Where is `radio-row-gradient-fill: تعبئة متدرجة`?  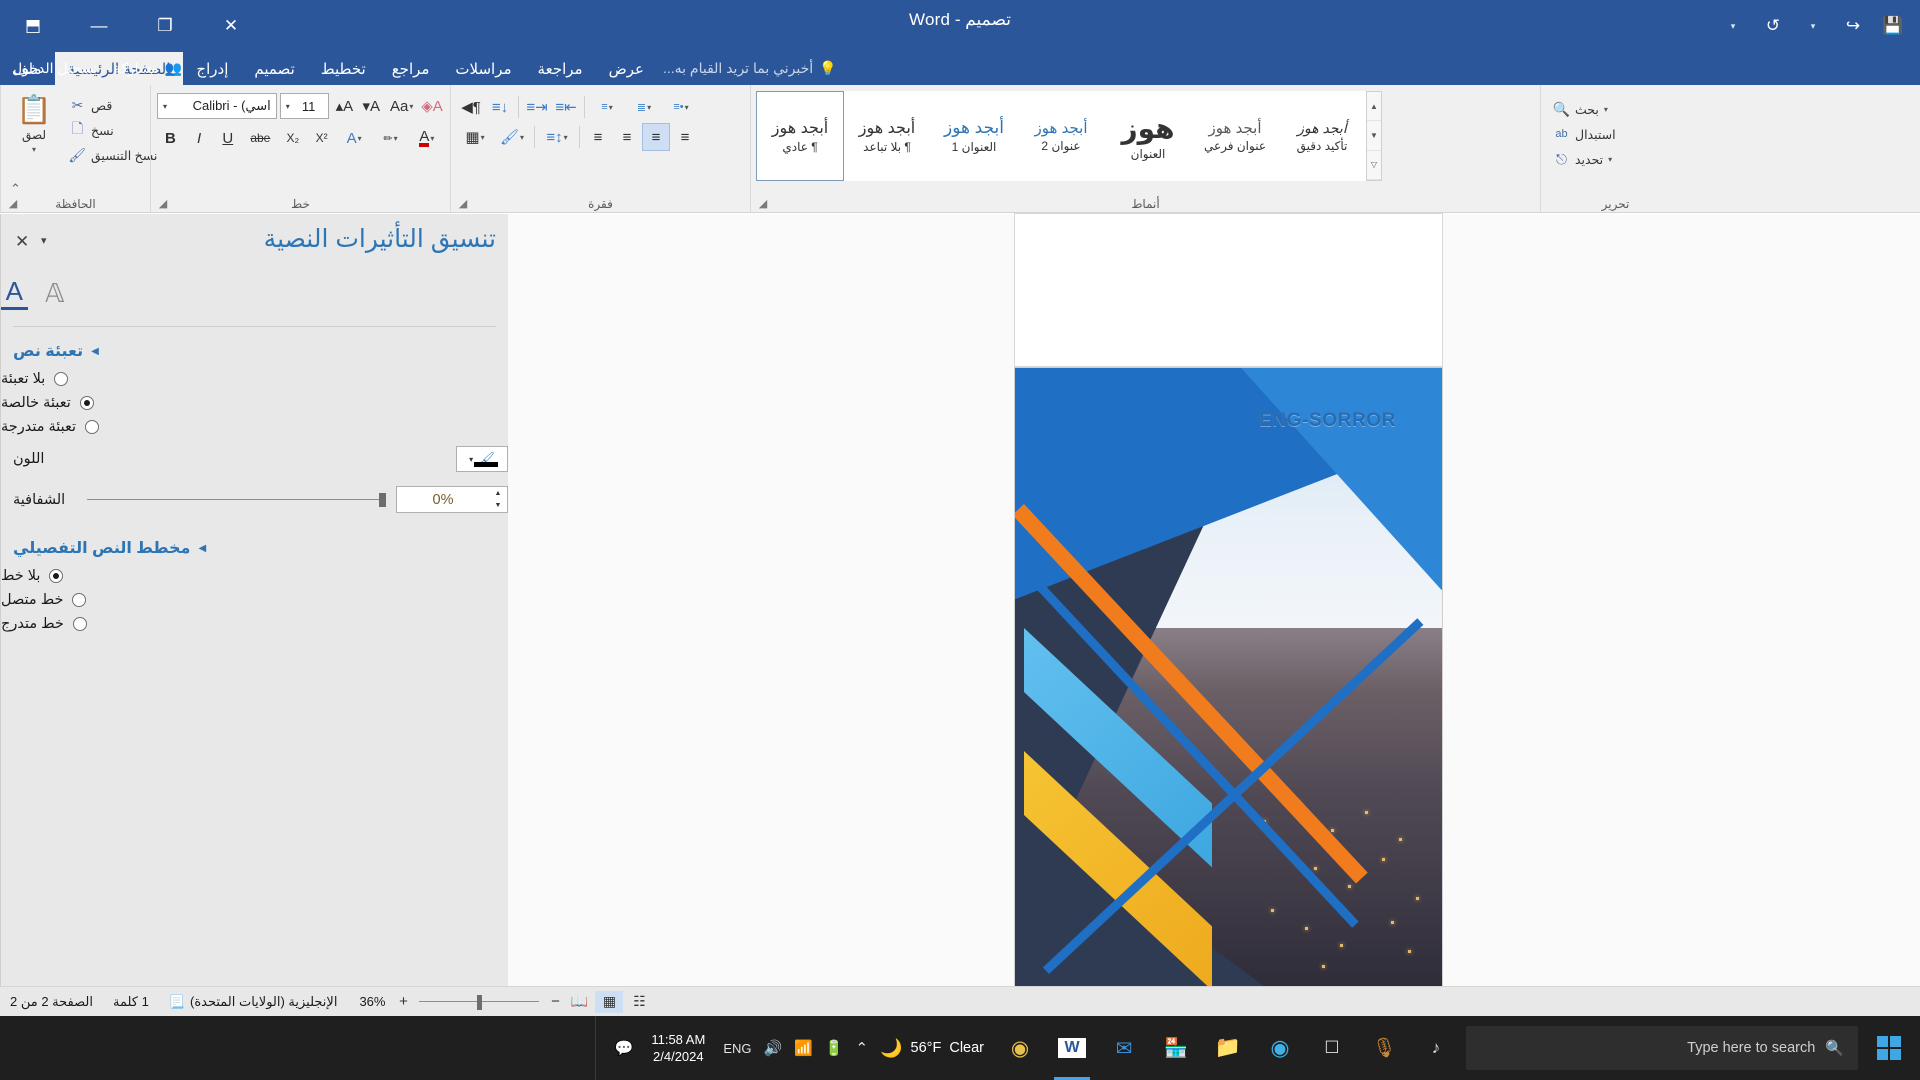
radio-row-gradient-fill: تعبئة متدرجة is located at coordinates (254, 427).